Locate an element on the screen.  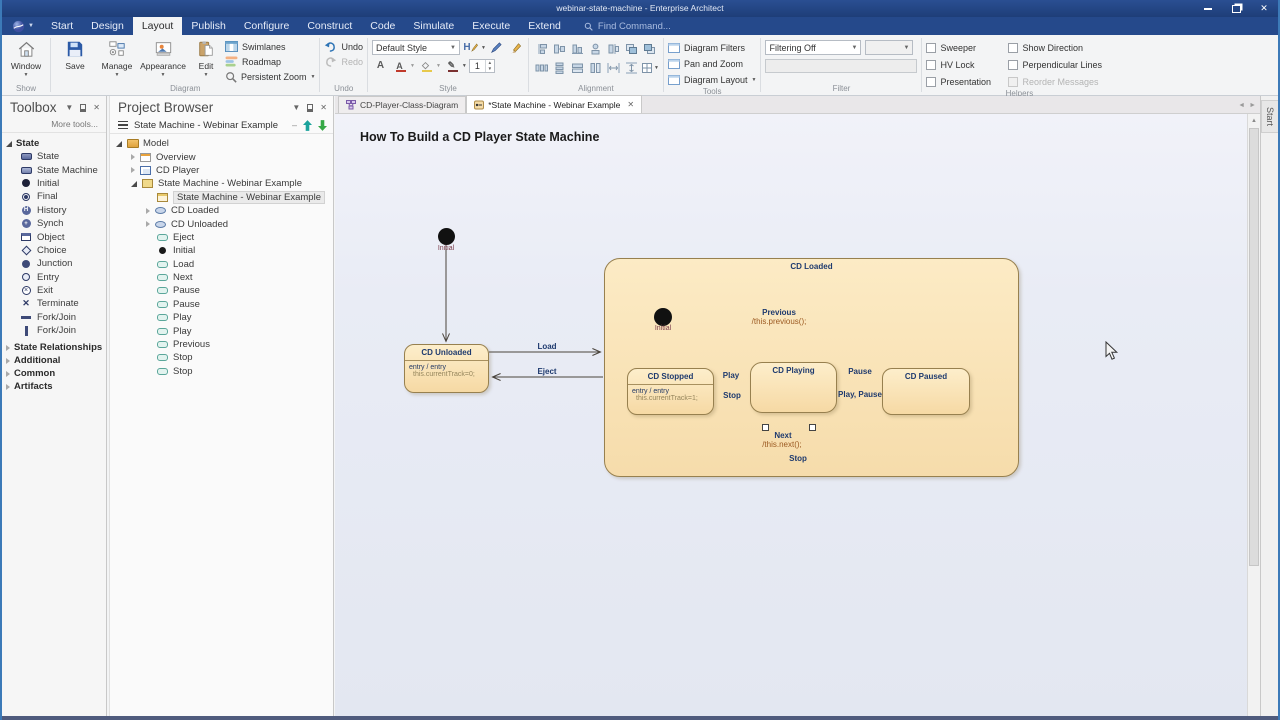
align-left-button is located at coordinates (596, 49).